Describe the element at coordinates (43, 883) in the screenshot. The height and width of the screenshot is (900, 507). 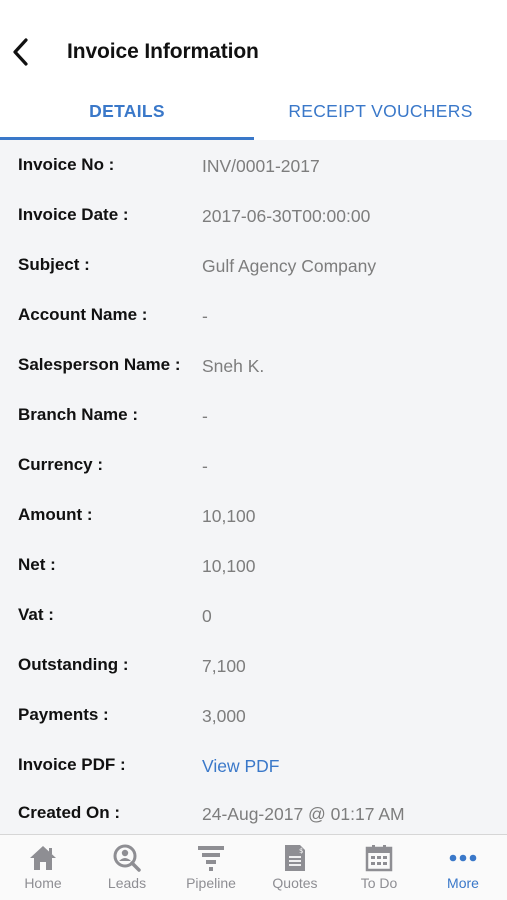
I see `tab-label: Home` at that location.